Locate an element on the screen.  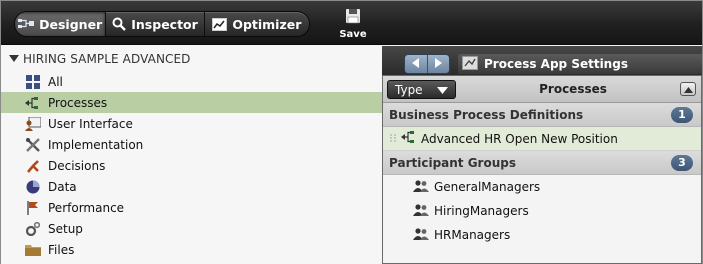
tree-item-decisions: Decisions is located at coordinates (191, 165).